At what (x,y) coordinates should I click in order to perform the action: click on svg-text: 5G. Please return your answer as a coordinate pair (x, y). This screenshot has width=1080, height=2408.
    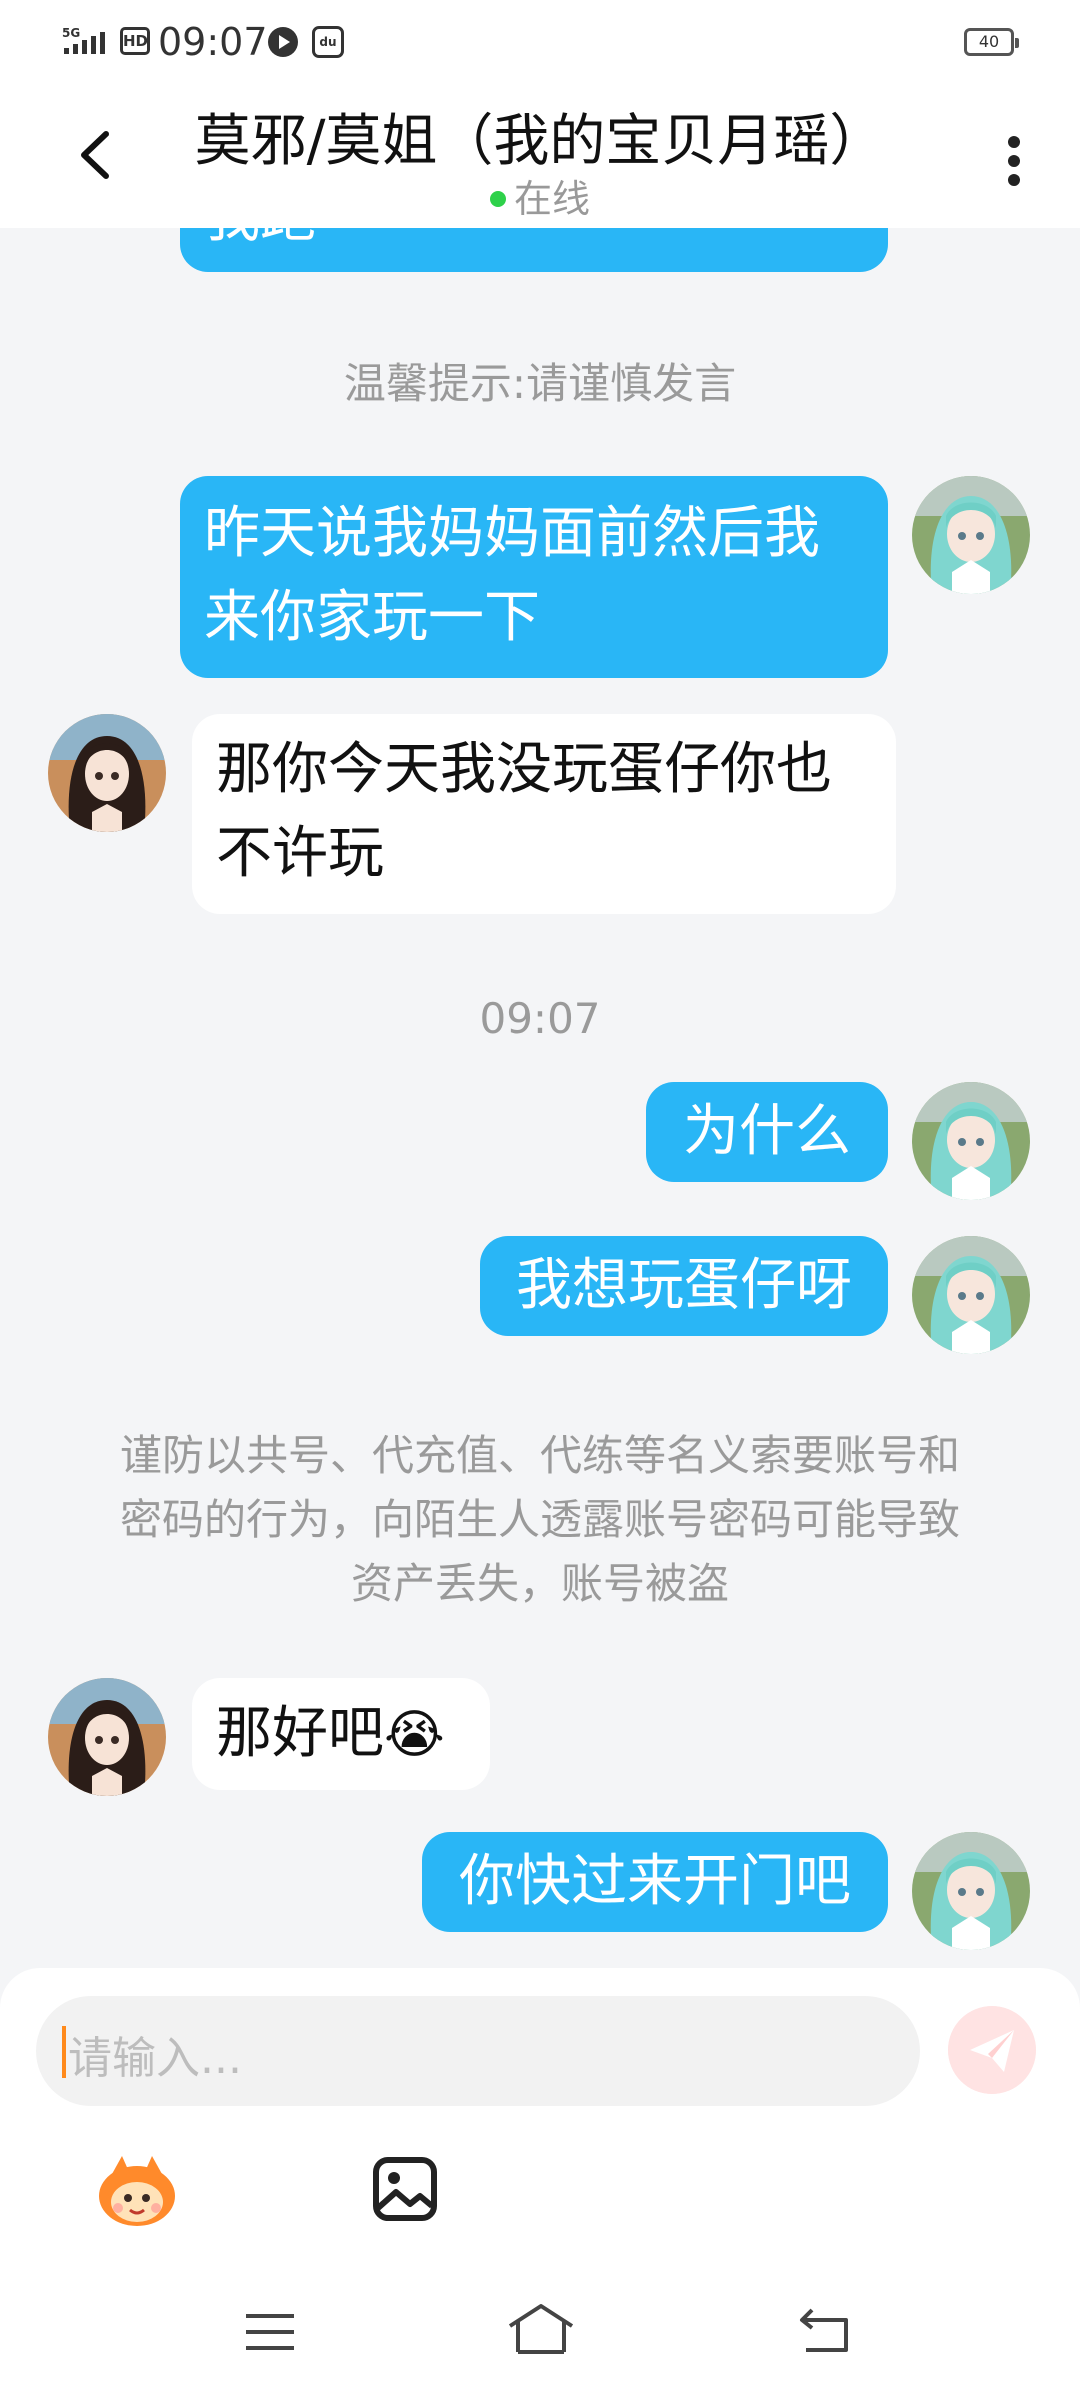
    Looking at the image, I should click on (71, 33).